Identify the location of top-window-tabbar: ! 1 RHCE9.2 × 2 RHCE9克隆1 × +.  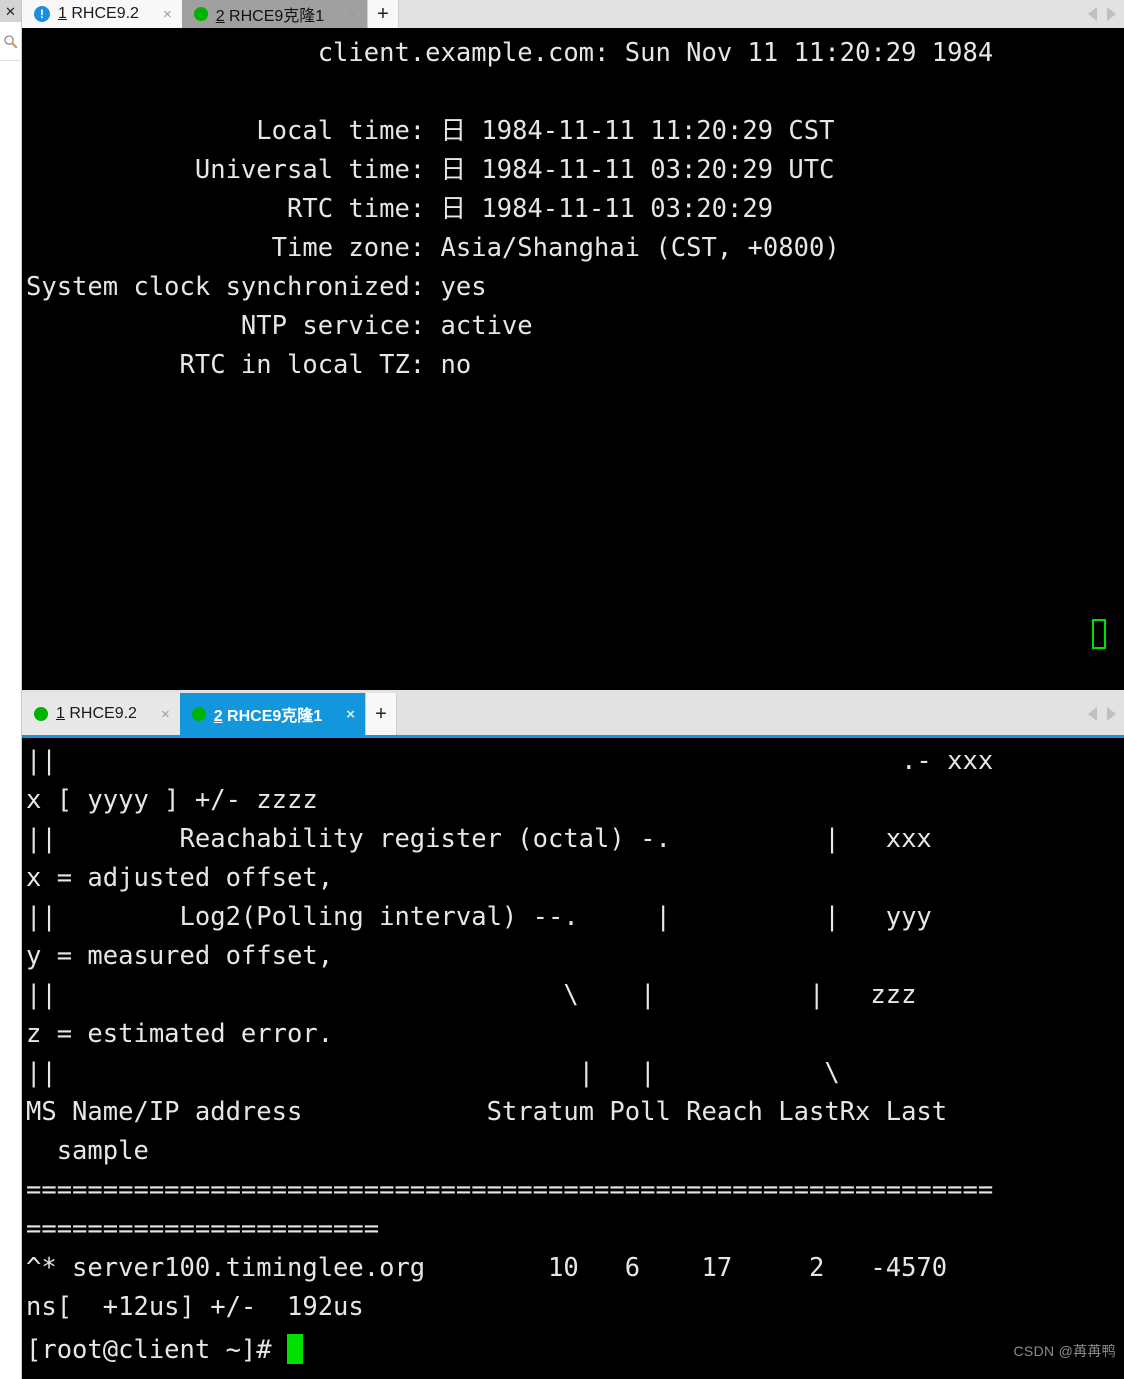
(573, 14).